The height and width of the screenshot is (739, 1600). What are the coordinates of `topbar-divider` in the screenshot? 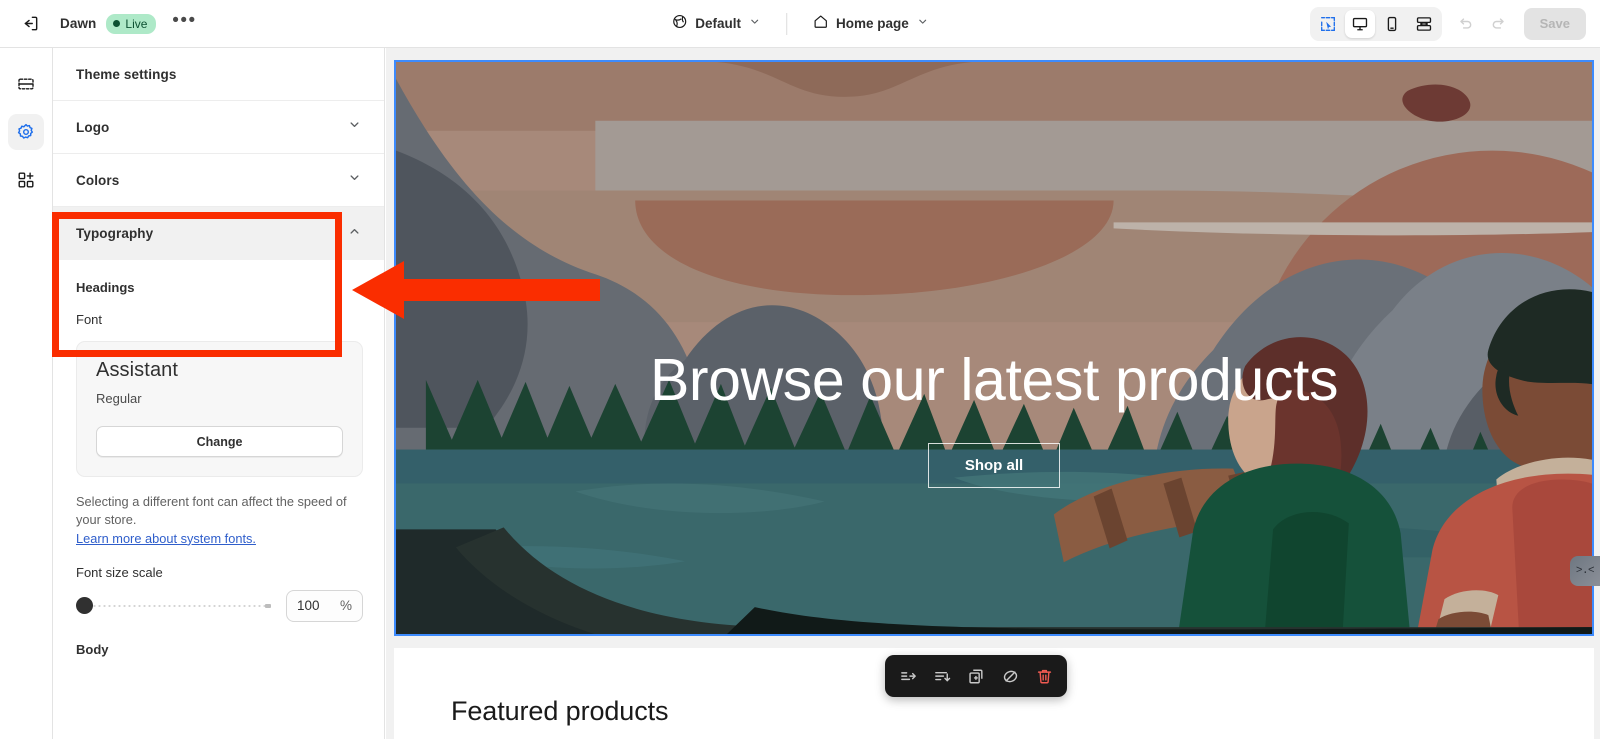 It's located at (786, 23).